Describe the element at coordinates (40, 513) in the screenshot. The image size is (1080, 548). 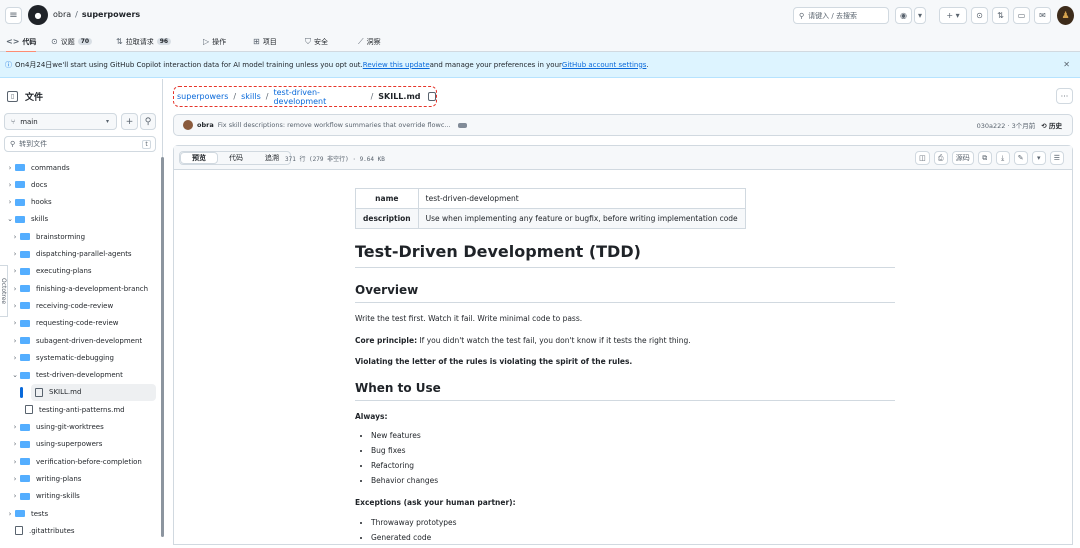
I see `tree-item-label: tests` at that location.